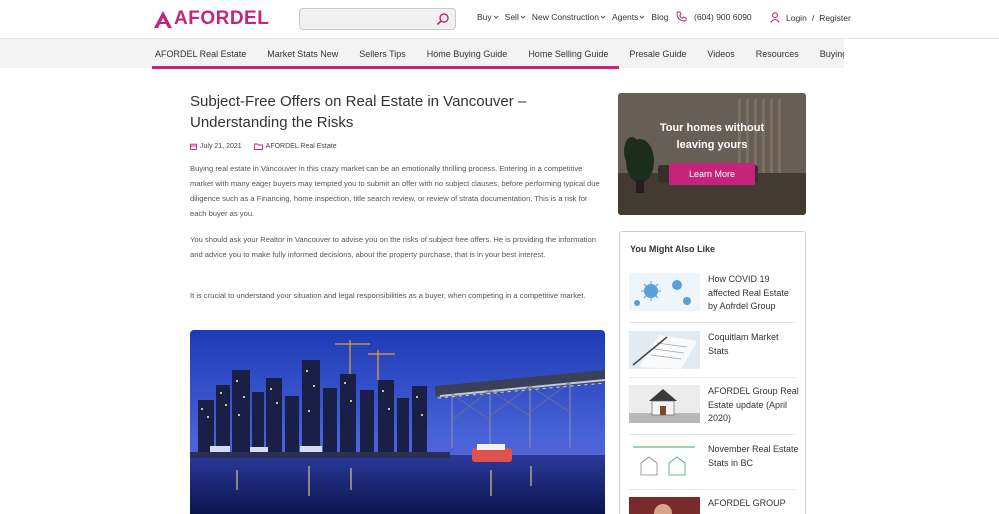  I want to click on tab-videos: Videos, so click(719, 54).